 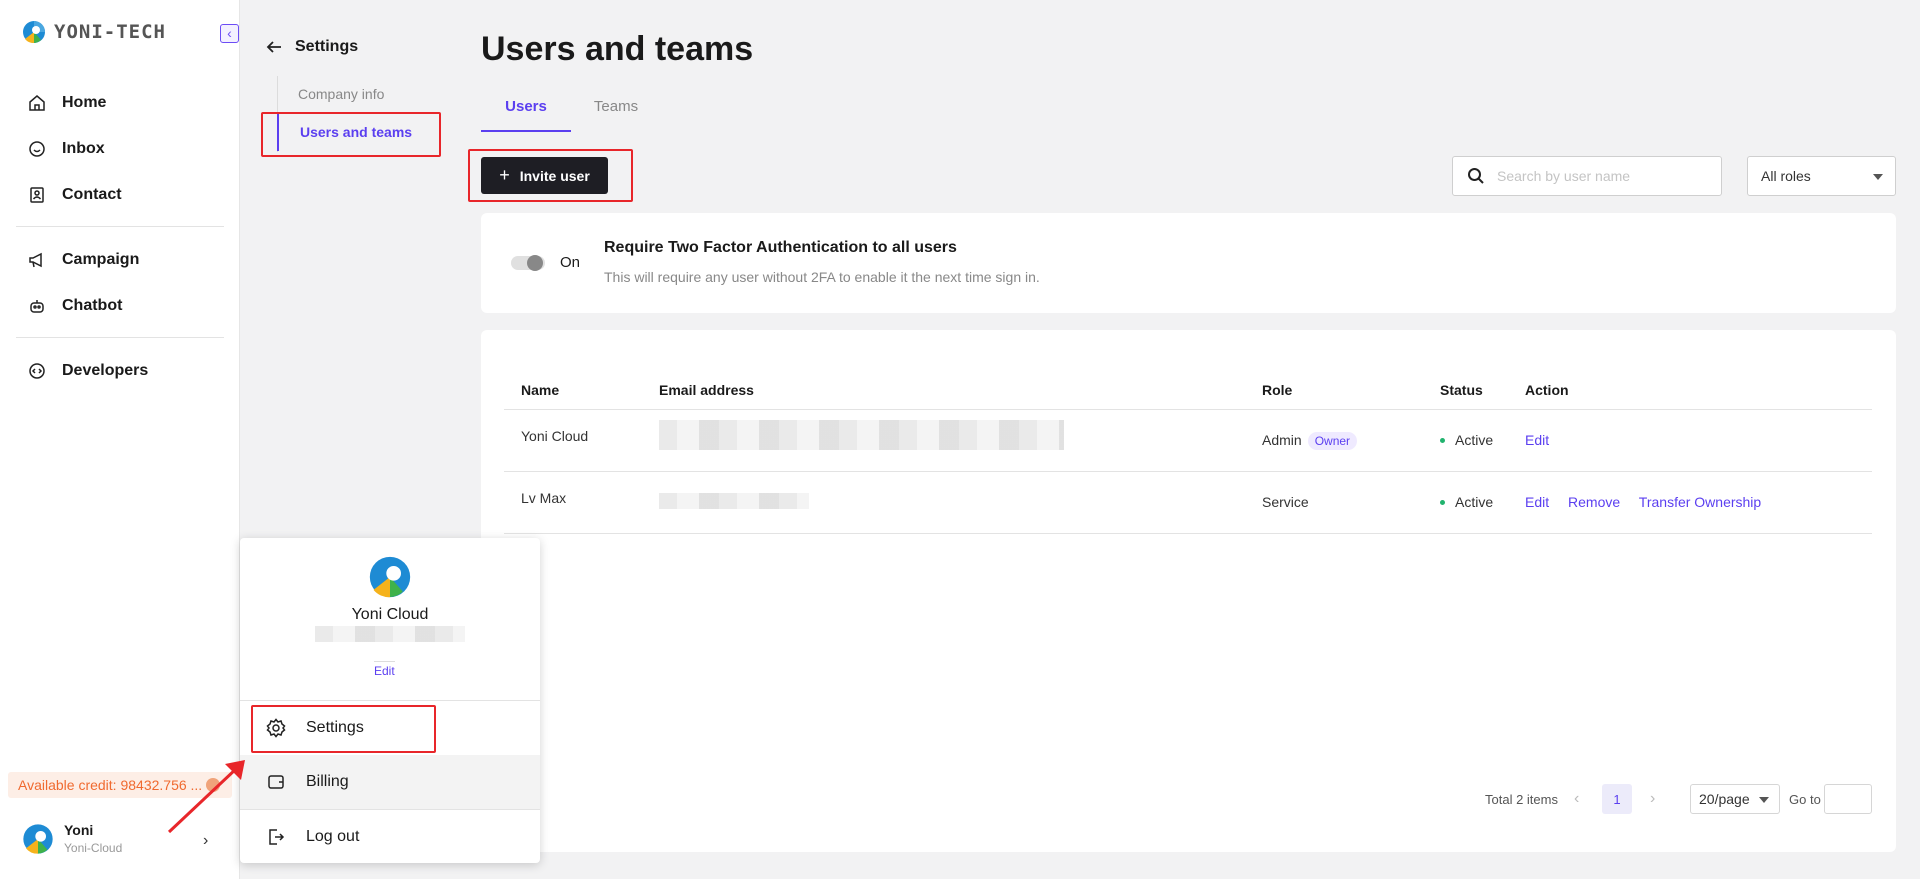 I want to click on column-header: Action, so click(x=1547, y=390).